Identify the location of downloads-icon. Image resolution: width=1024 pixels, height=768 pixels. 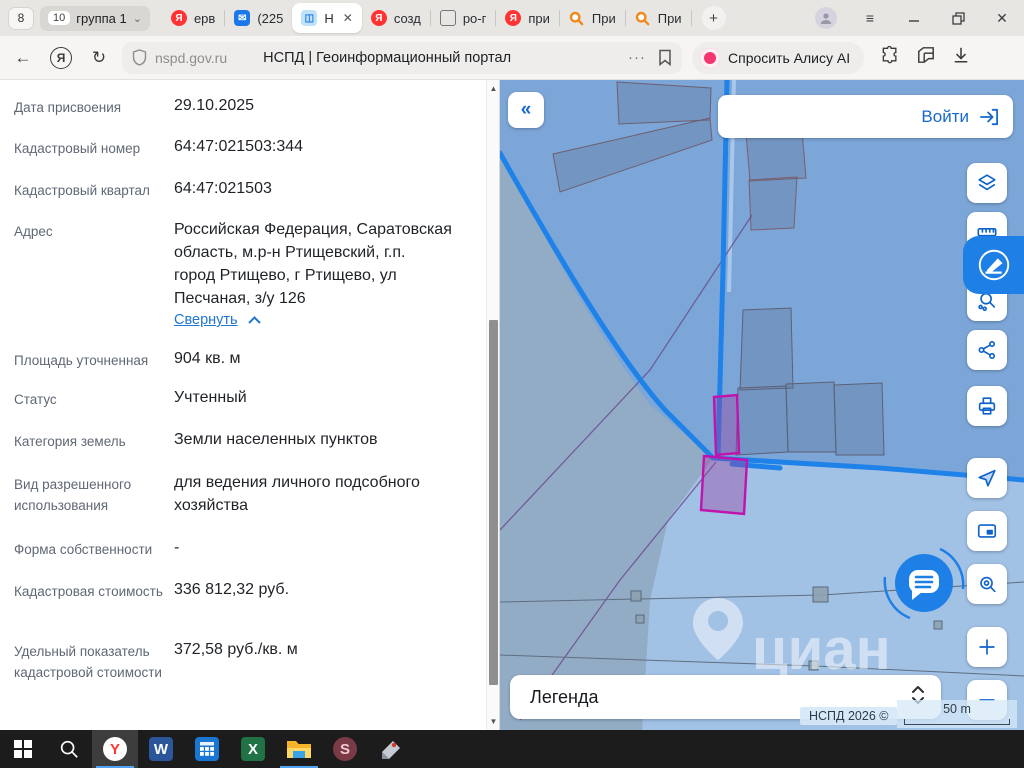
(961, 57).